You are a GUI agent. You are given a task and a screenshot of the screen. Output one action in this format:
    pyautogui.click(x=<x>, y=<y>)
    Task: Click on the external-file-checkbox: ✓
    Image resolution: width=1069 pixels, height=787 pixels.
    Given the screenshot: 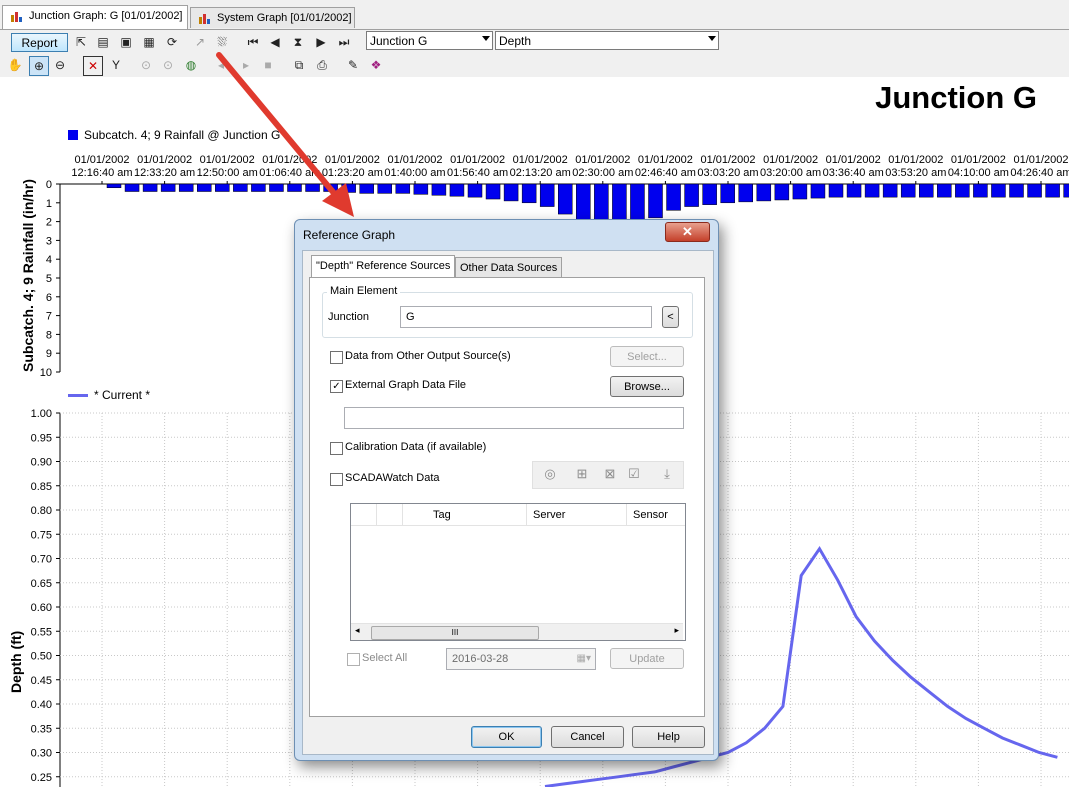 What is the action you would take?
    pyautogui.click(x=336, y=386)
    